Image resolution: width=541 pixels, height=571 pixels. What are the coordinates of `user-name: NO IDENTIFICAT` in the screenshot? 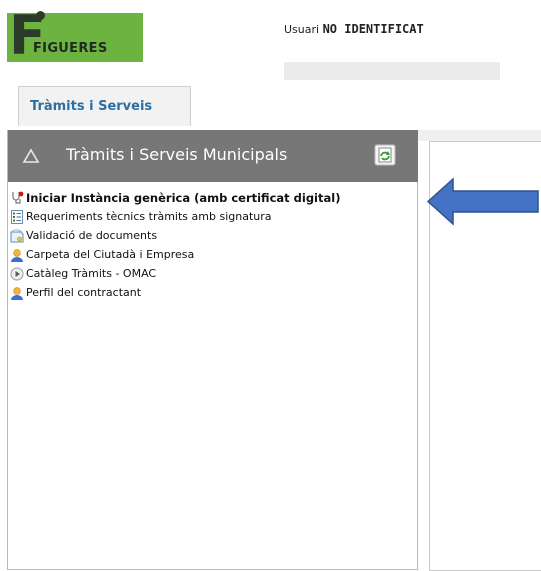 It's located at (373, 29).